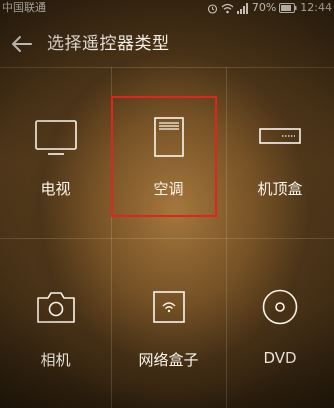 This screenshot has height=408, width=334. Describe the element at coordinates (242, 8) in the screenshot. I see `signal-icon` at that location.